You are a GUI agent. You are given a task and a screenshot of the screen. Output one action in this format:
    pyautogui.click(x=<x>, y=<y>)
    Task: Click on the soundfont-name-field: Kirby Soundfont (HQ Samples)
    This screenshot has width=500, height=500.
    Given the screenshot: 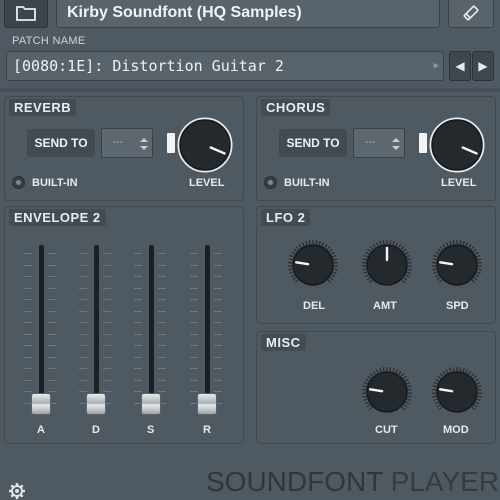 What is the action you would take?
    pyautogui.click(x=248, y=14)
    